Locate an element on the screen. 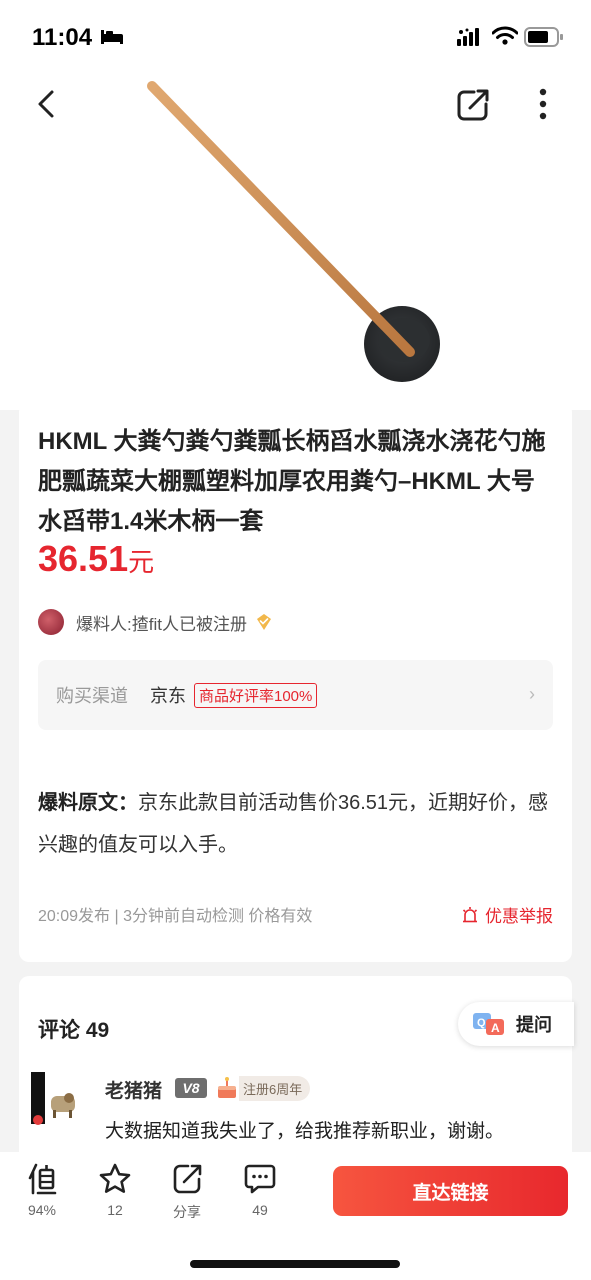  purchase-channel: 购买渠道 京东 商品好评率100% › is located at coordinates (295, 695).